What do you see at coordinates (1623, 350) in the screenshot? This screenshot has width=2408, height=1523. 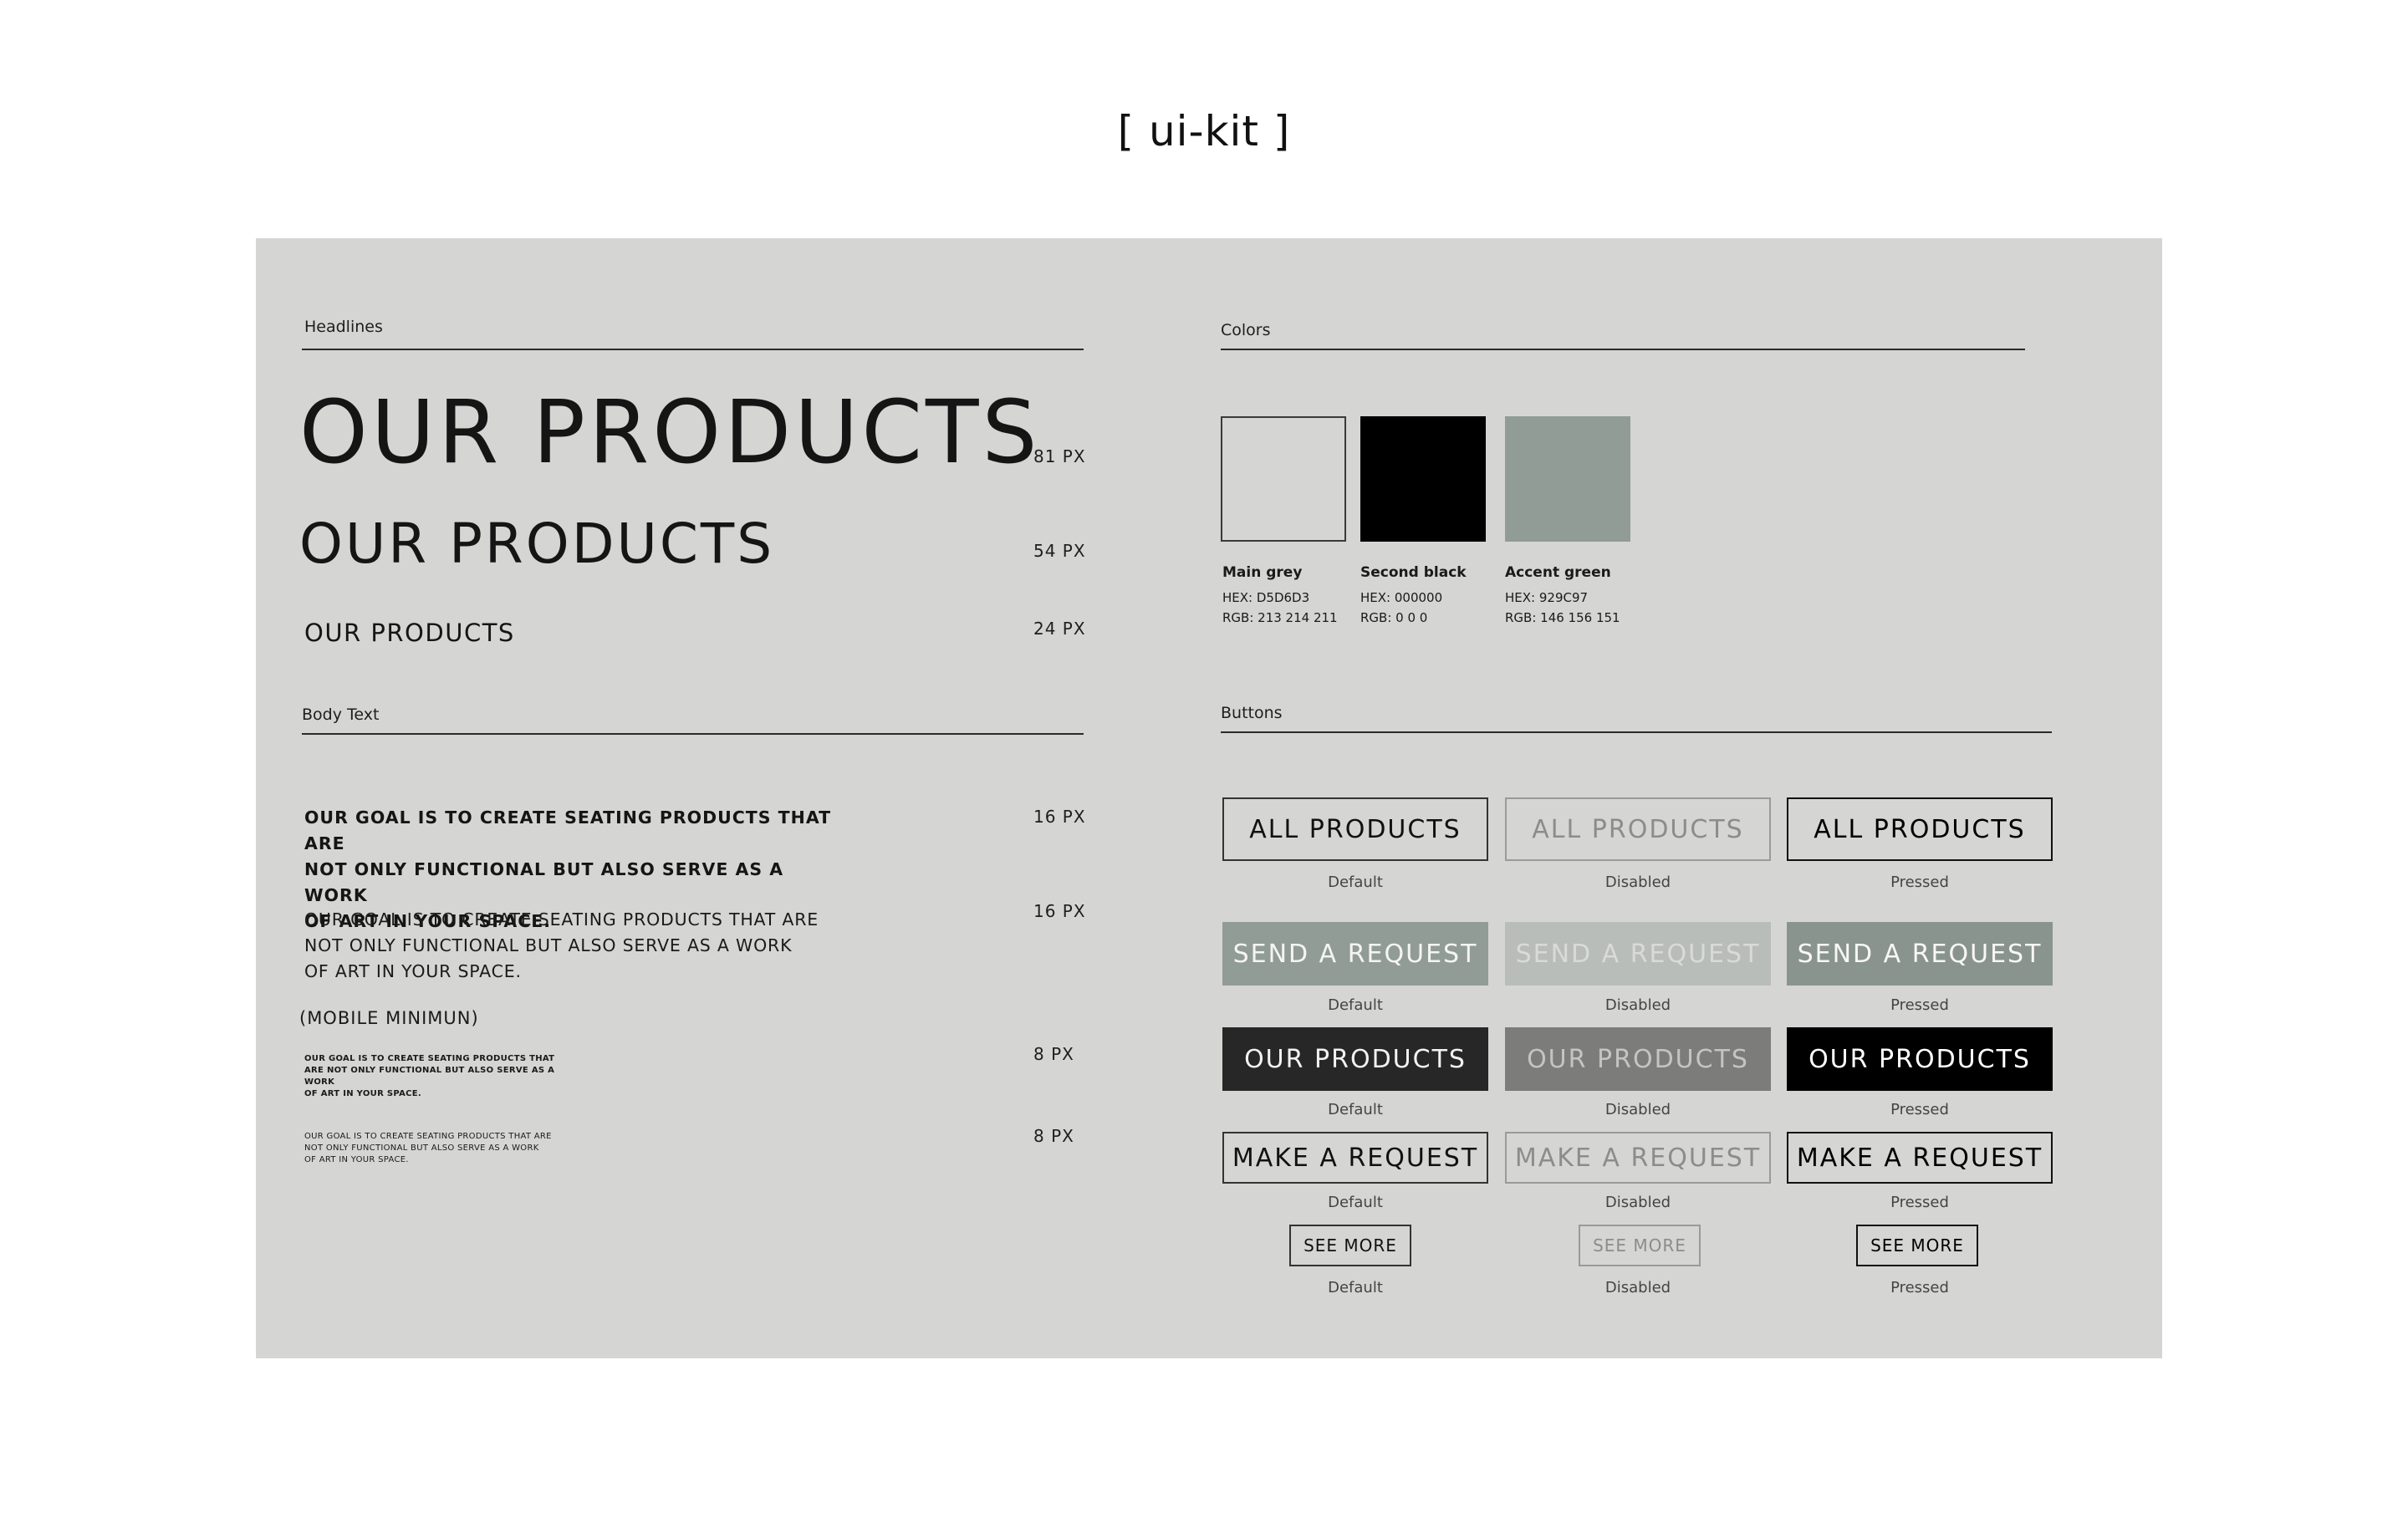 I see `colors-divider` at bounding box center [1623, 350].